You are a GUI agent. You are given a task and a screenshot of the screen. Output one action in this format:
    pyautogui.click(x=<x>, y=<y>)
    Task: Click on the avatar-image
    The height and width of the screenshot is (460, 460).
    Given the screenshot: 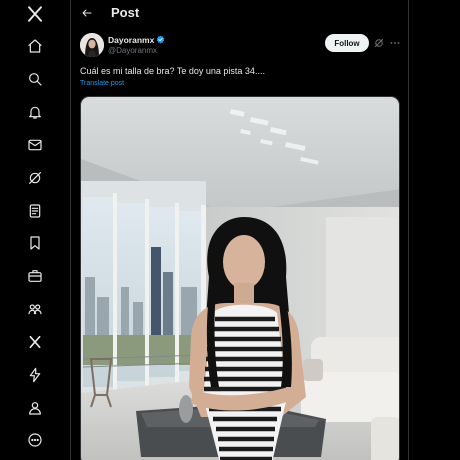 What is the action you would take?
    pyautogui.click(x=92, y=45)
    